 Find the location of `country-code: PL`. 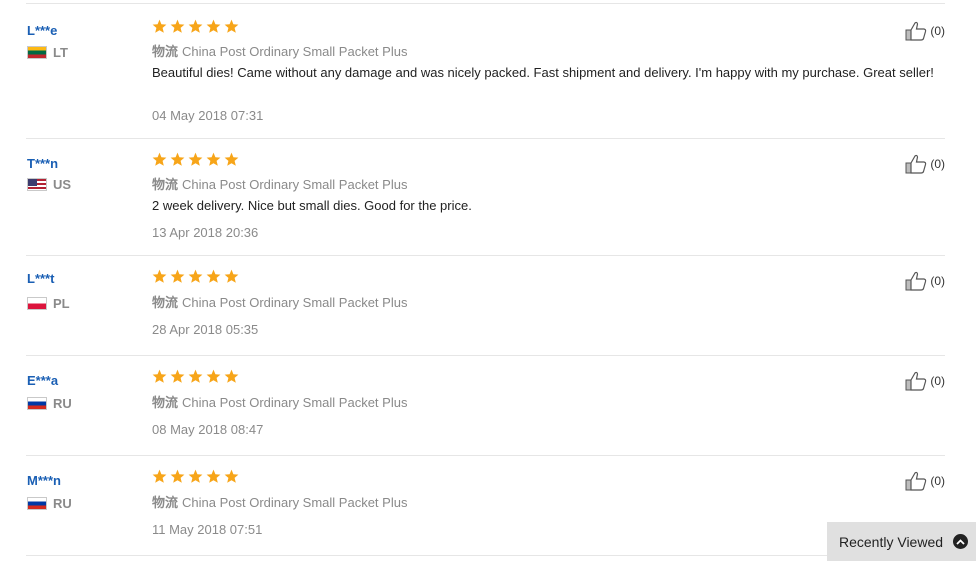

country-code: PL is located at coordinates (61, 303).